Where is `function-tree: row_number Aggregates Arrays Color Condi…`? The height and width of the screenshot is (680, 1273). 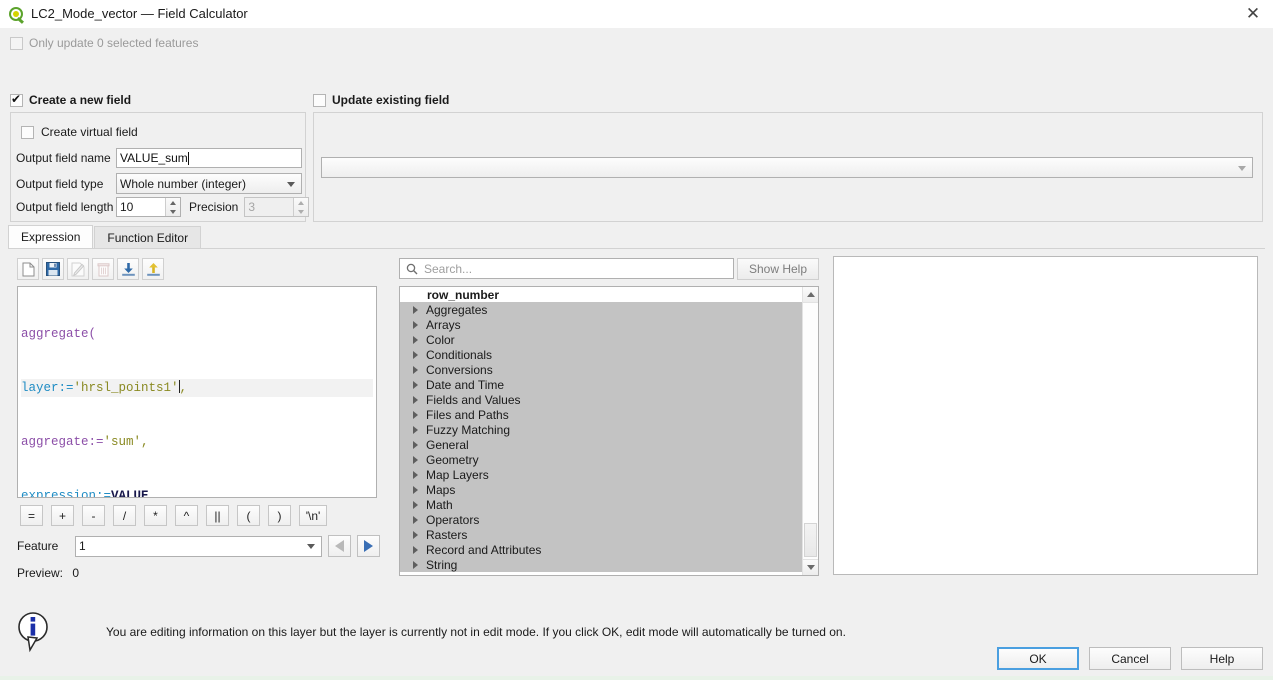 function-tree: row_number Aggregates Arrays Color Condi… is located at coordinates (609, 431).